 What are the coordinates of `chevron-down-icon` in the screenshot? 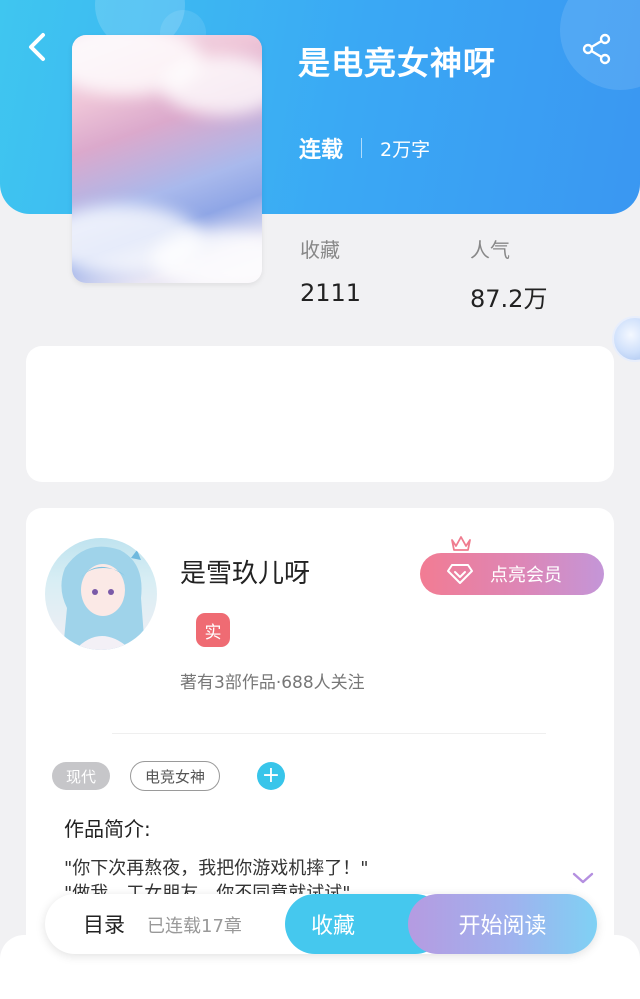 It's located at (583, 878).